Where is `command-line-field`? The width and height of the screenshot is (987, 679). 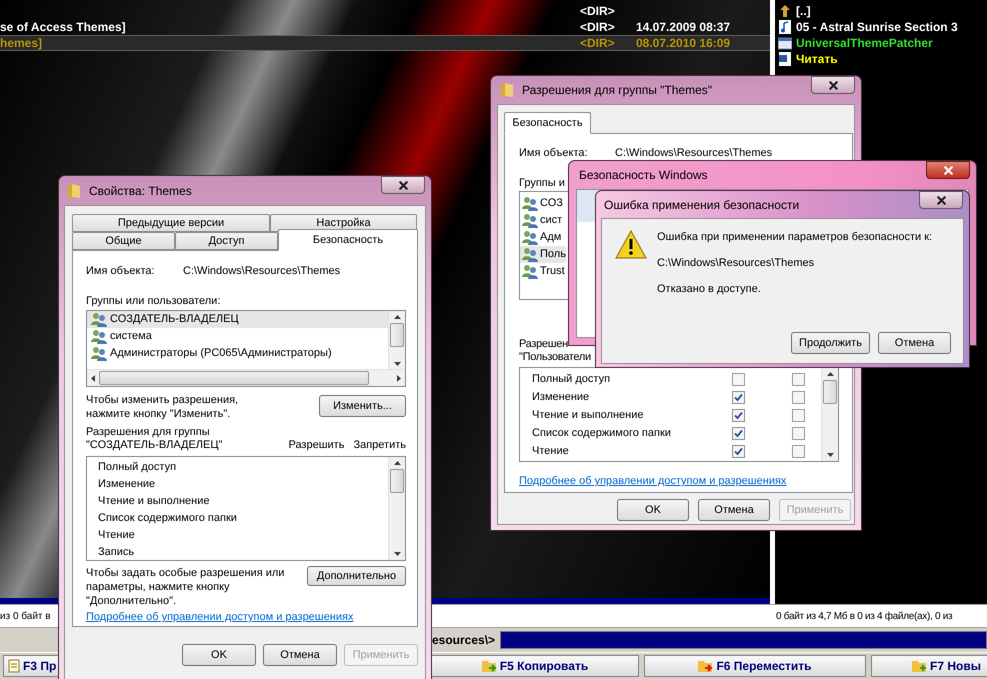 command-line-field is located at coordinates (743, 640).